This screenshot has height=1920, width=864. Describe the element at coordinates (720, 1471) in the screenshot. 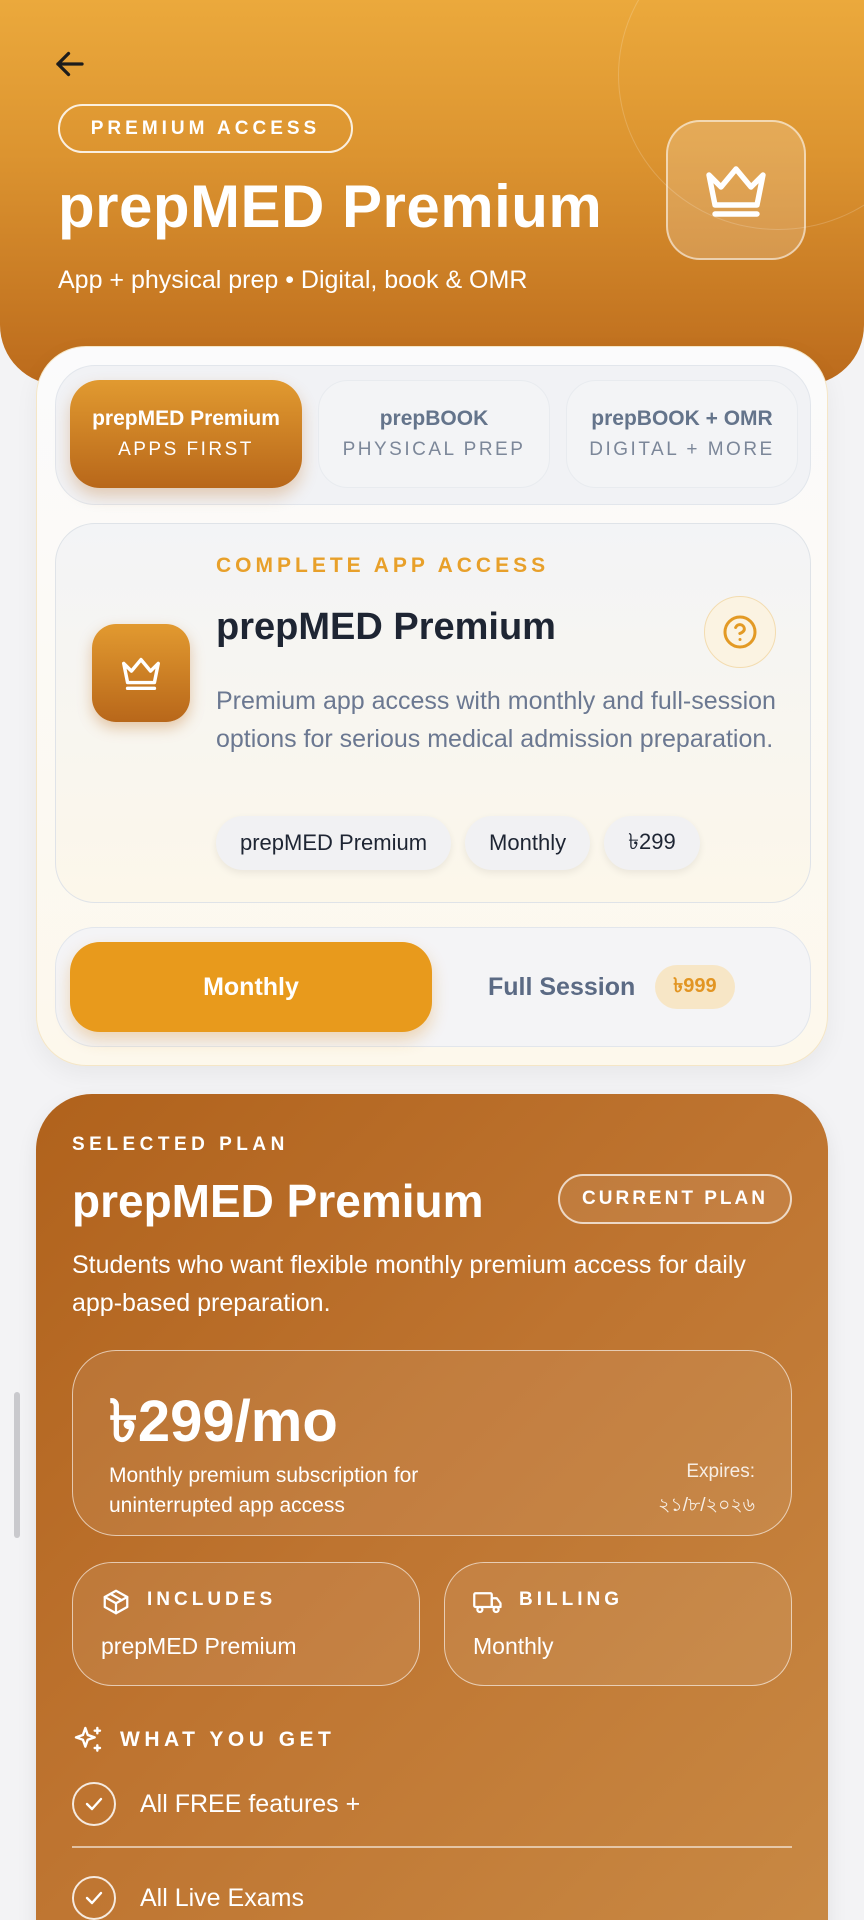

I see `expires-label: Expires:` at that location.